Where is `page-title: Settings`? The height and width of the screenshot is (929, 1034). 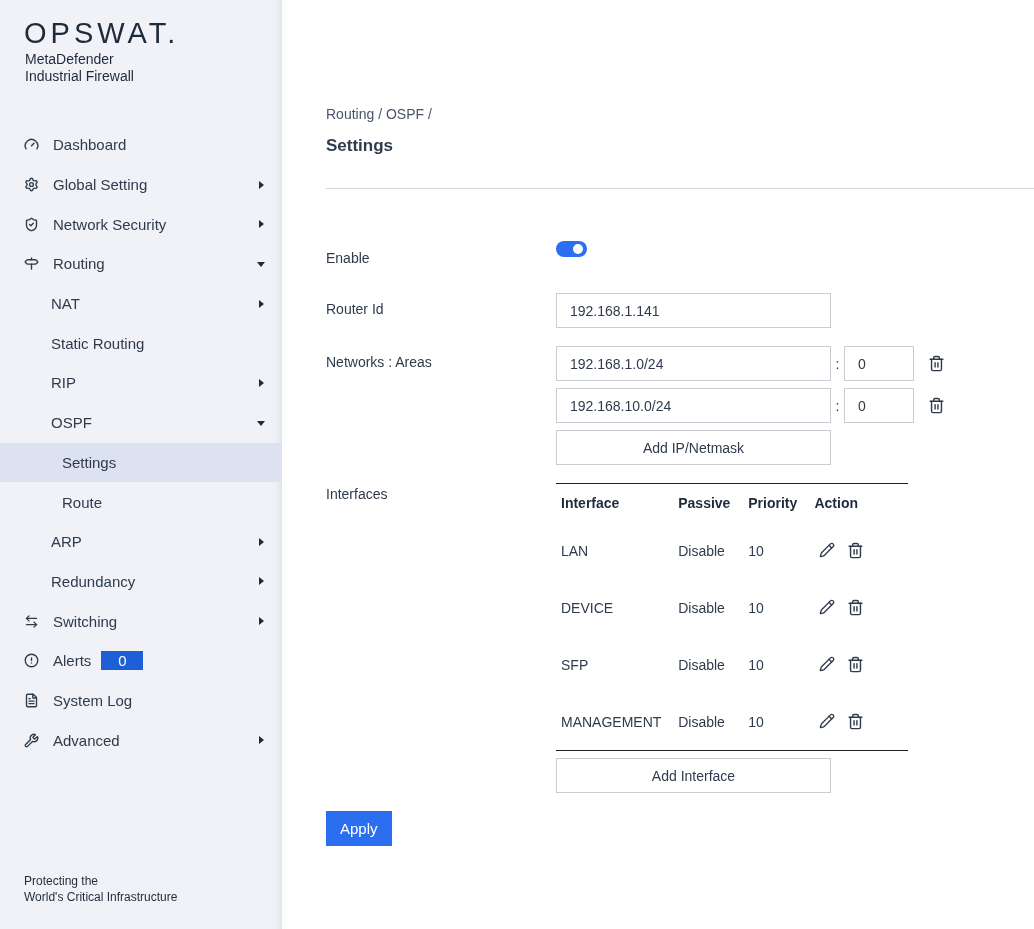 page-title: Settings is located at coordinates (360, 146).